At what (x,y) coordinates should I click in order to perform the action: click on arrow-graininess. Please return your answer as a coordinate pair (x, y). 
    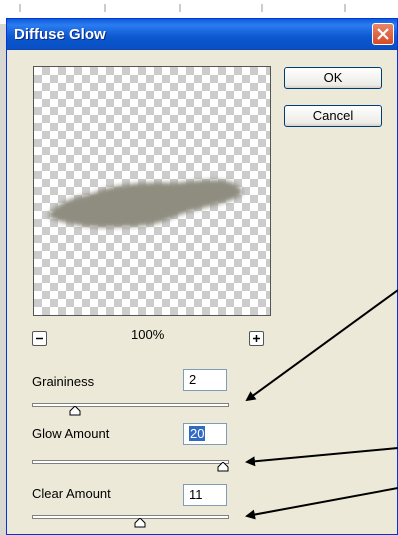
    Looking at the image, I should click on (321, 345).